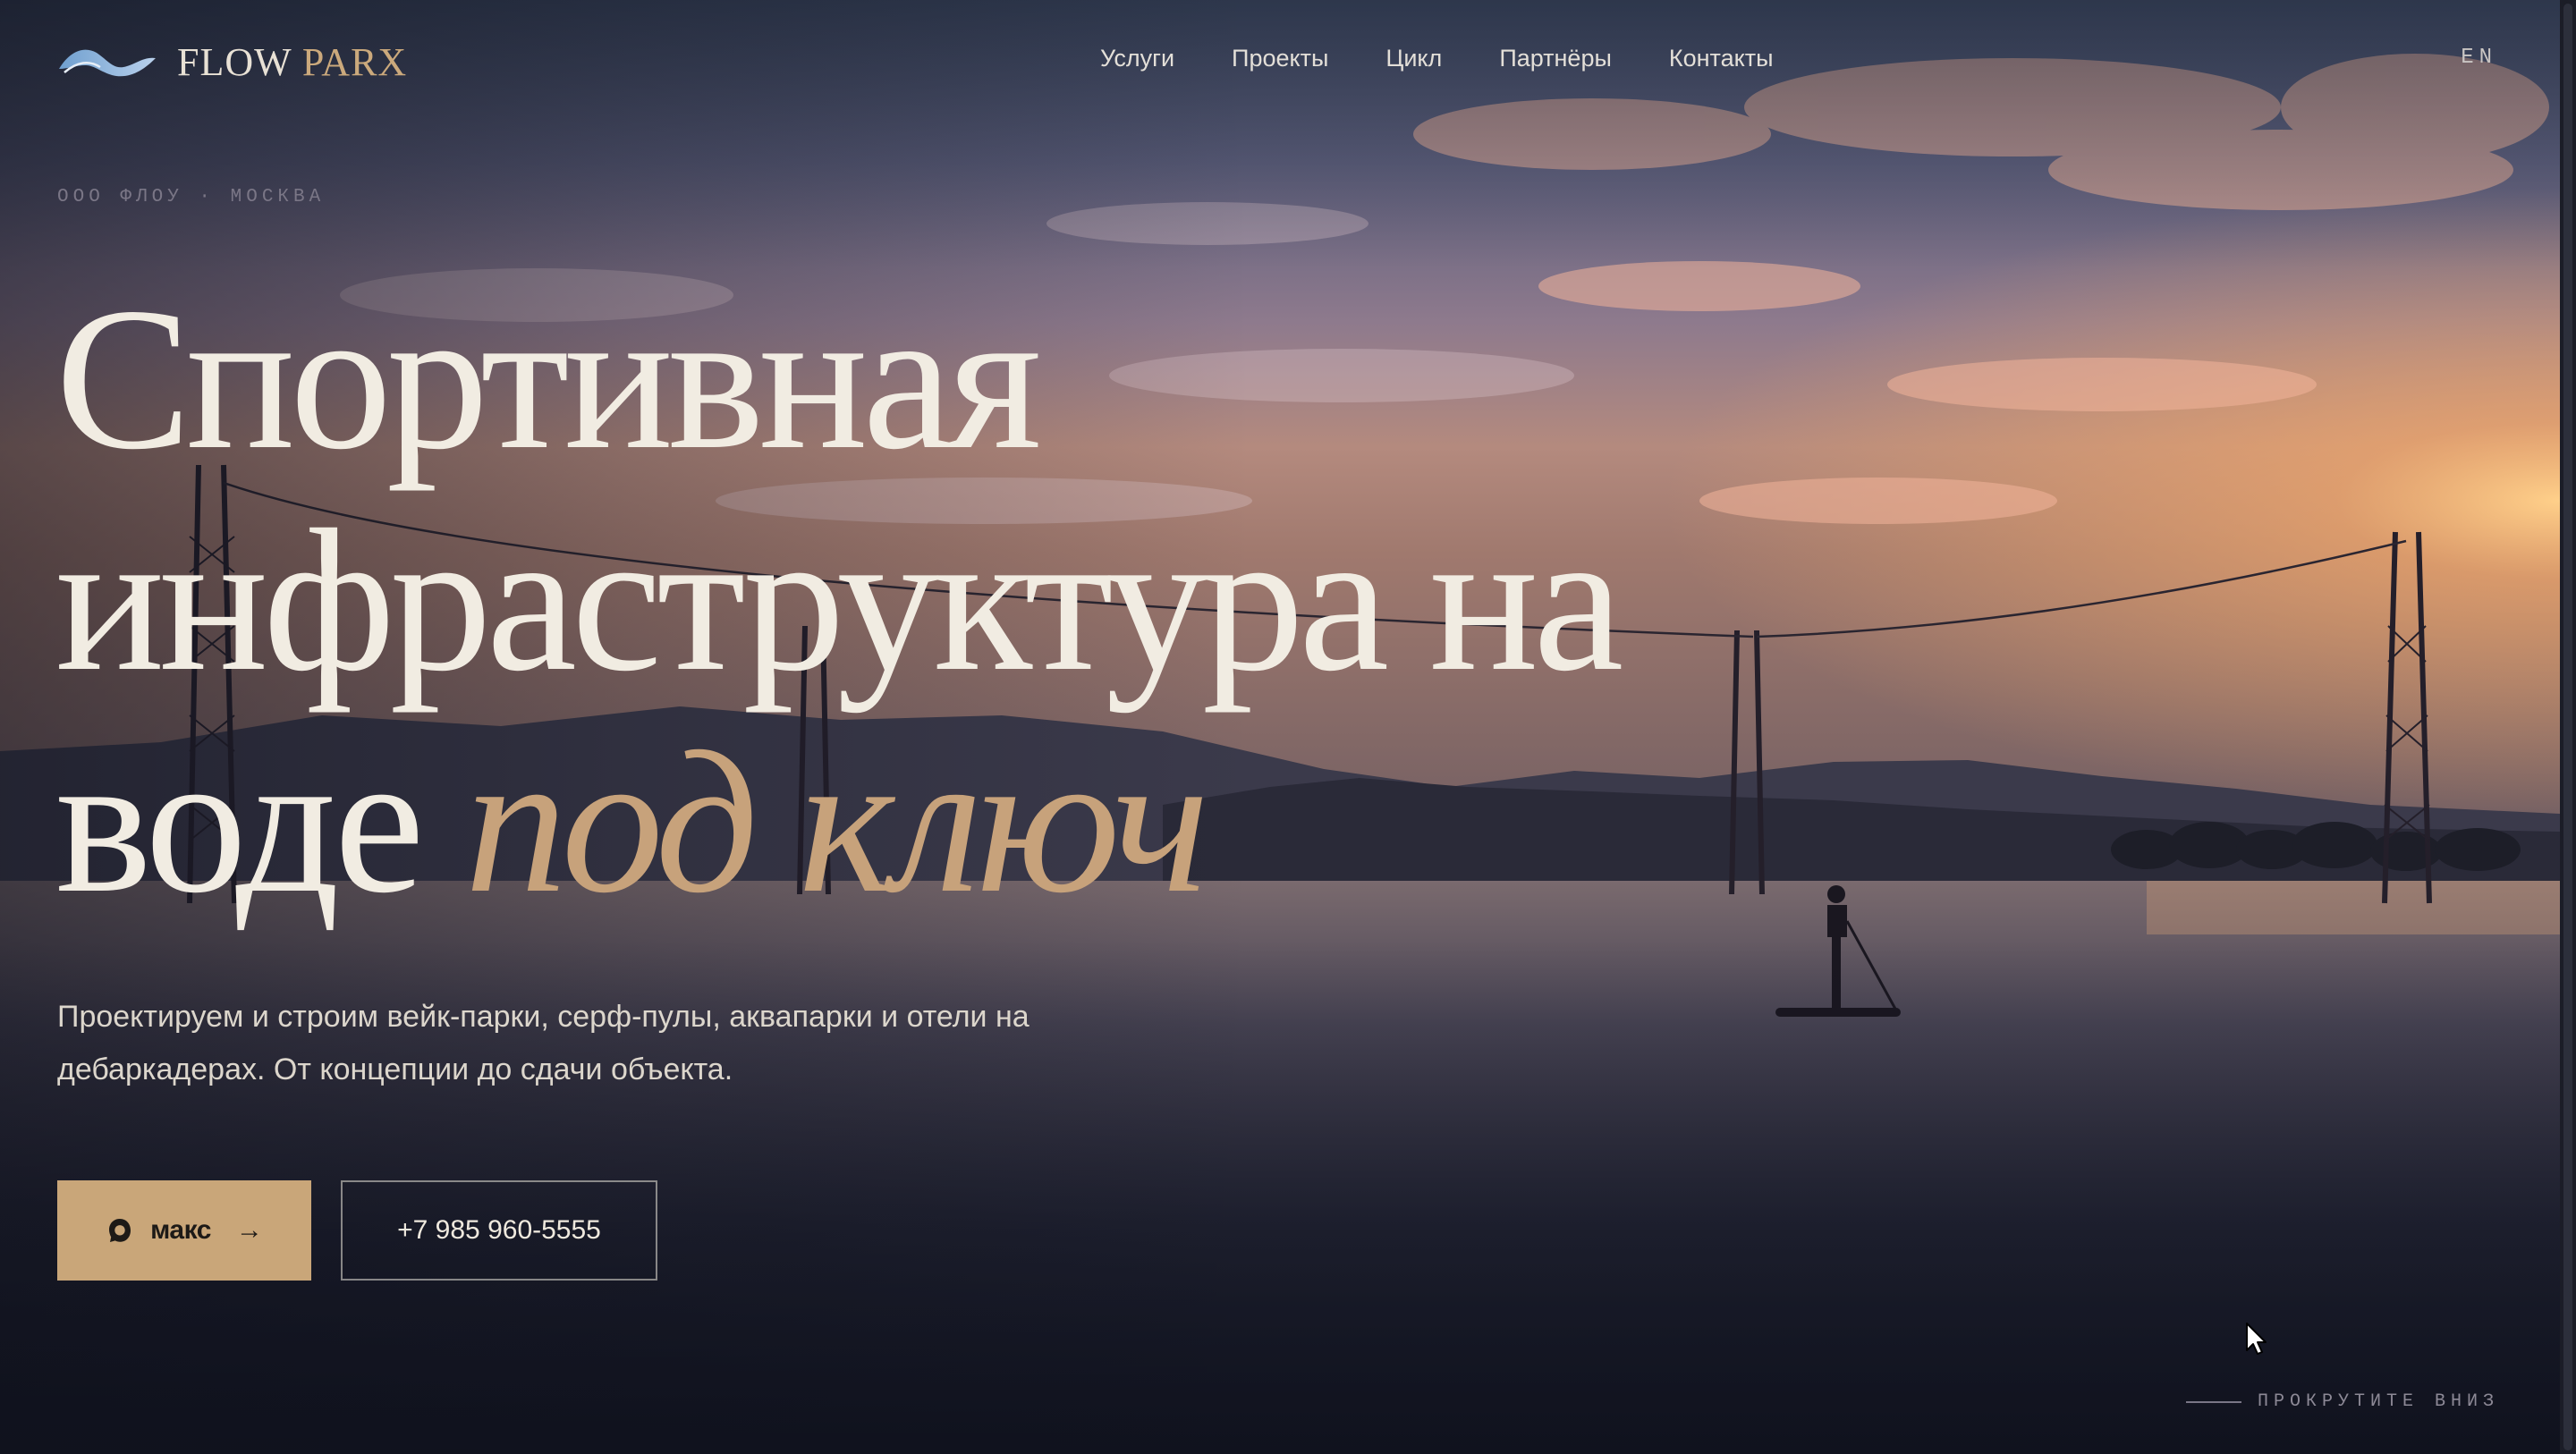 The width and height of the screenshot is (2576, 1454). I want to click on hero-eyebrow: ООО ФЛОУ · МОСКВА, so click(191, 197).